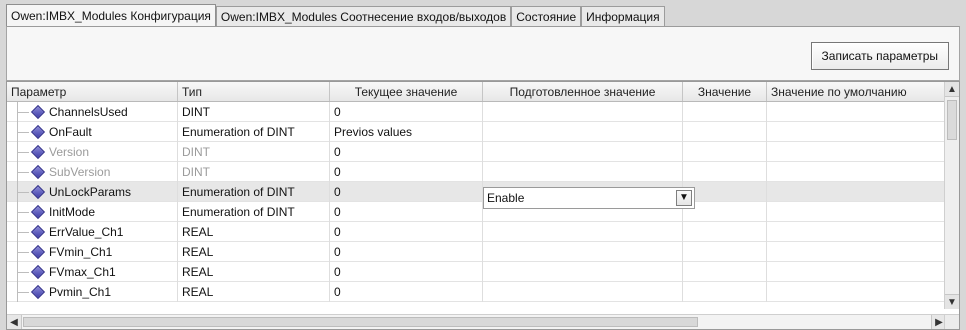  I want to click on header-current-value-label: Текущее значение, so click(406, 91).